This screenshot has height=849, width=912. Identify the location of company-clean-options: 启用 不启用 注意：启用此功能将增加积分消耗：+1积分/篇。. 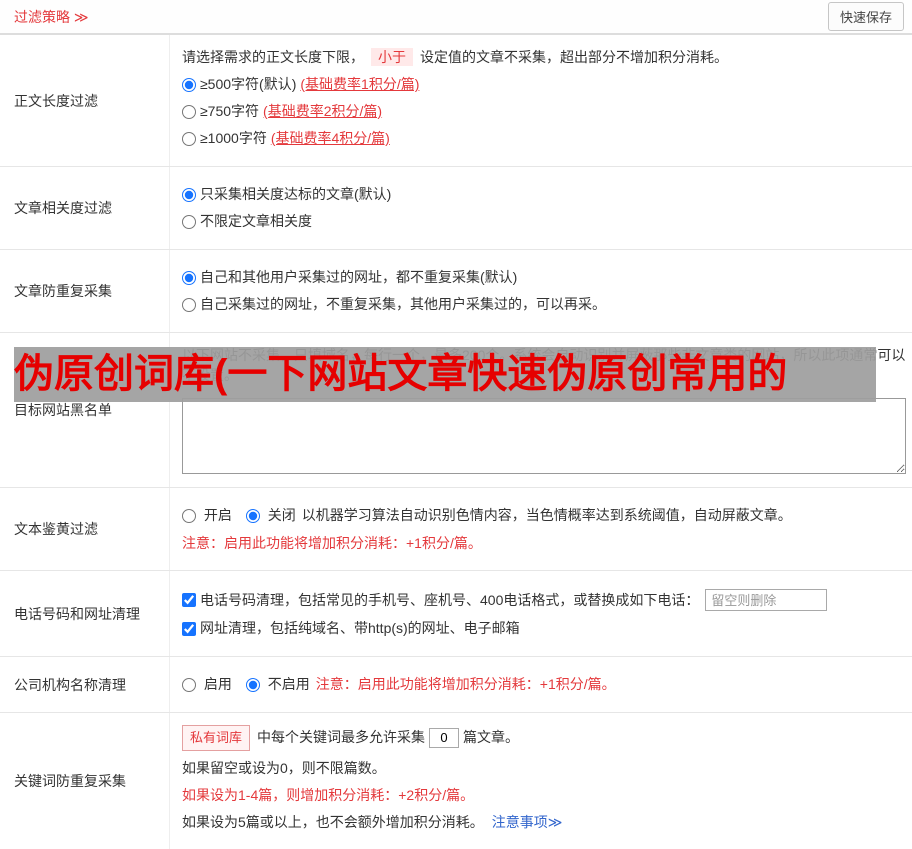
(540, 684).